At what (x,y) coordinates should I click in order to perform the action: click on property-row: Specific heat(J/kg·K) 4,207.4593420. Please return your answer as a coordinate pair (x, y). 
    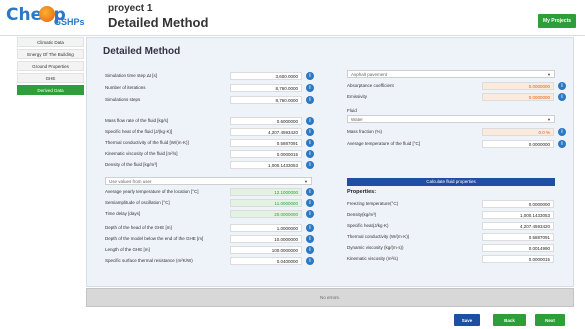
    Looking at the image, I should click on (452, 226).